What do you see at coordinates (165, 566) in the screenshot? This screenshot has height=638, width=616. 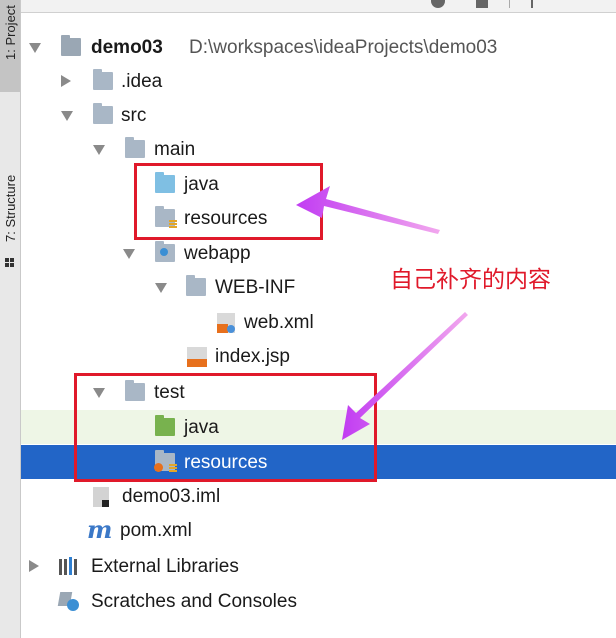 I see `external-libraries-label: External Libraries` at bounding box center [165, 566].